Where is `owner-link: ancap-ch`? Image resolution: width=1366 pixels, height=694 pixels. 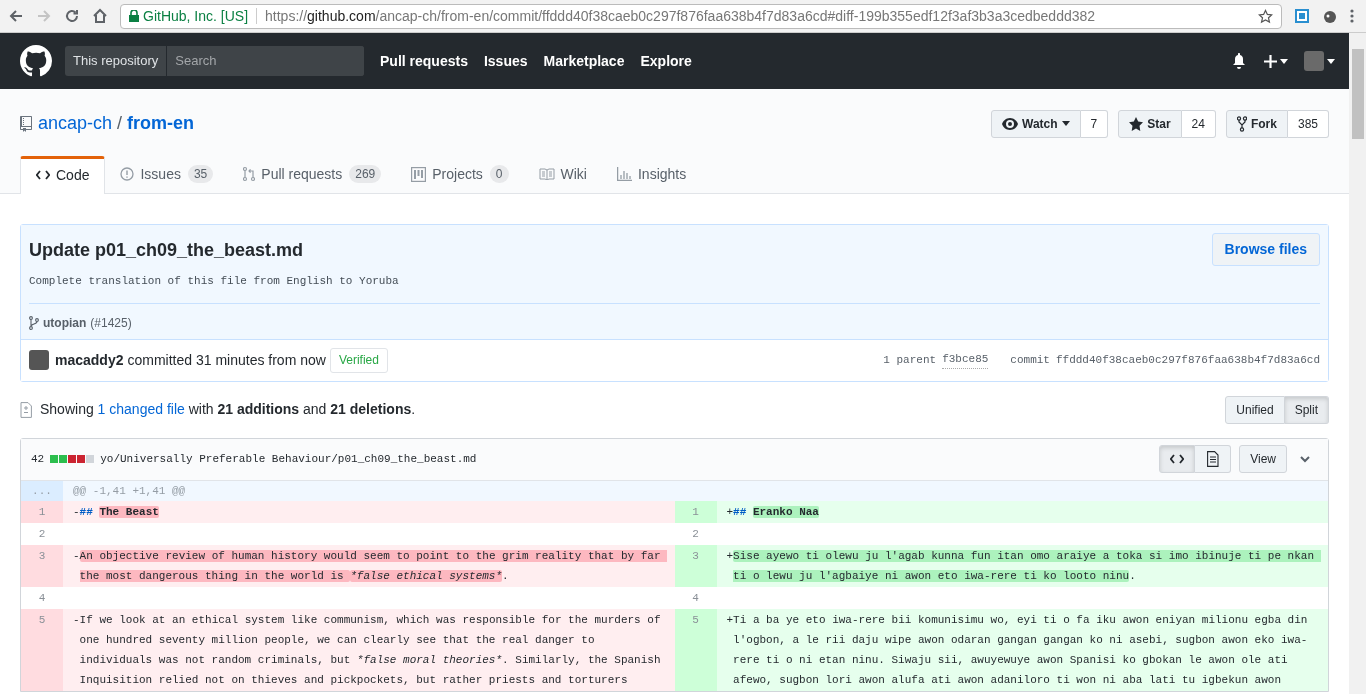
owner-link: ancap-ch is located at coordinates (75, 123).